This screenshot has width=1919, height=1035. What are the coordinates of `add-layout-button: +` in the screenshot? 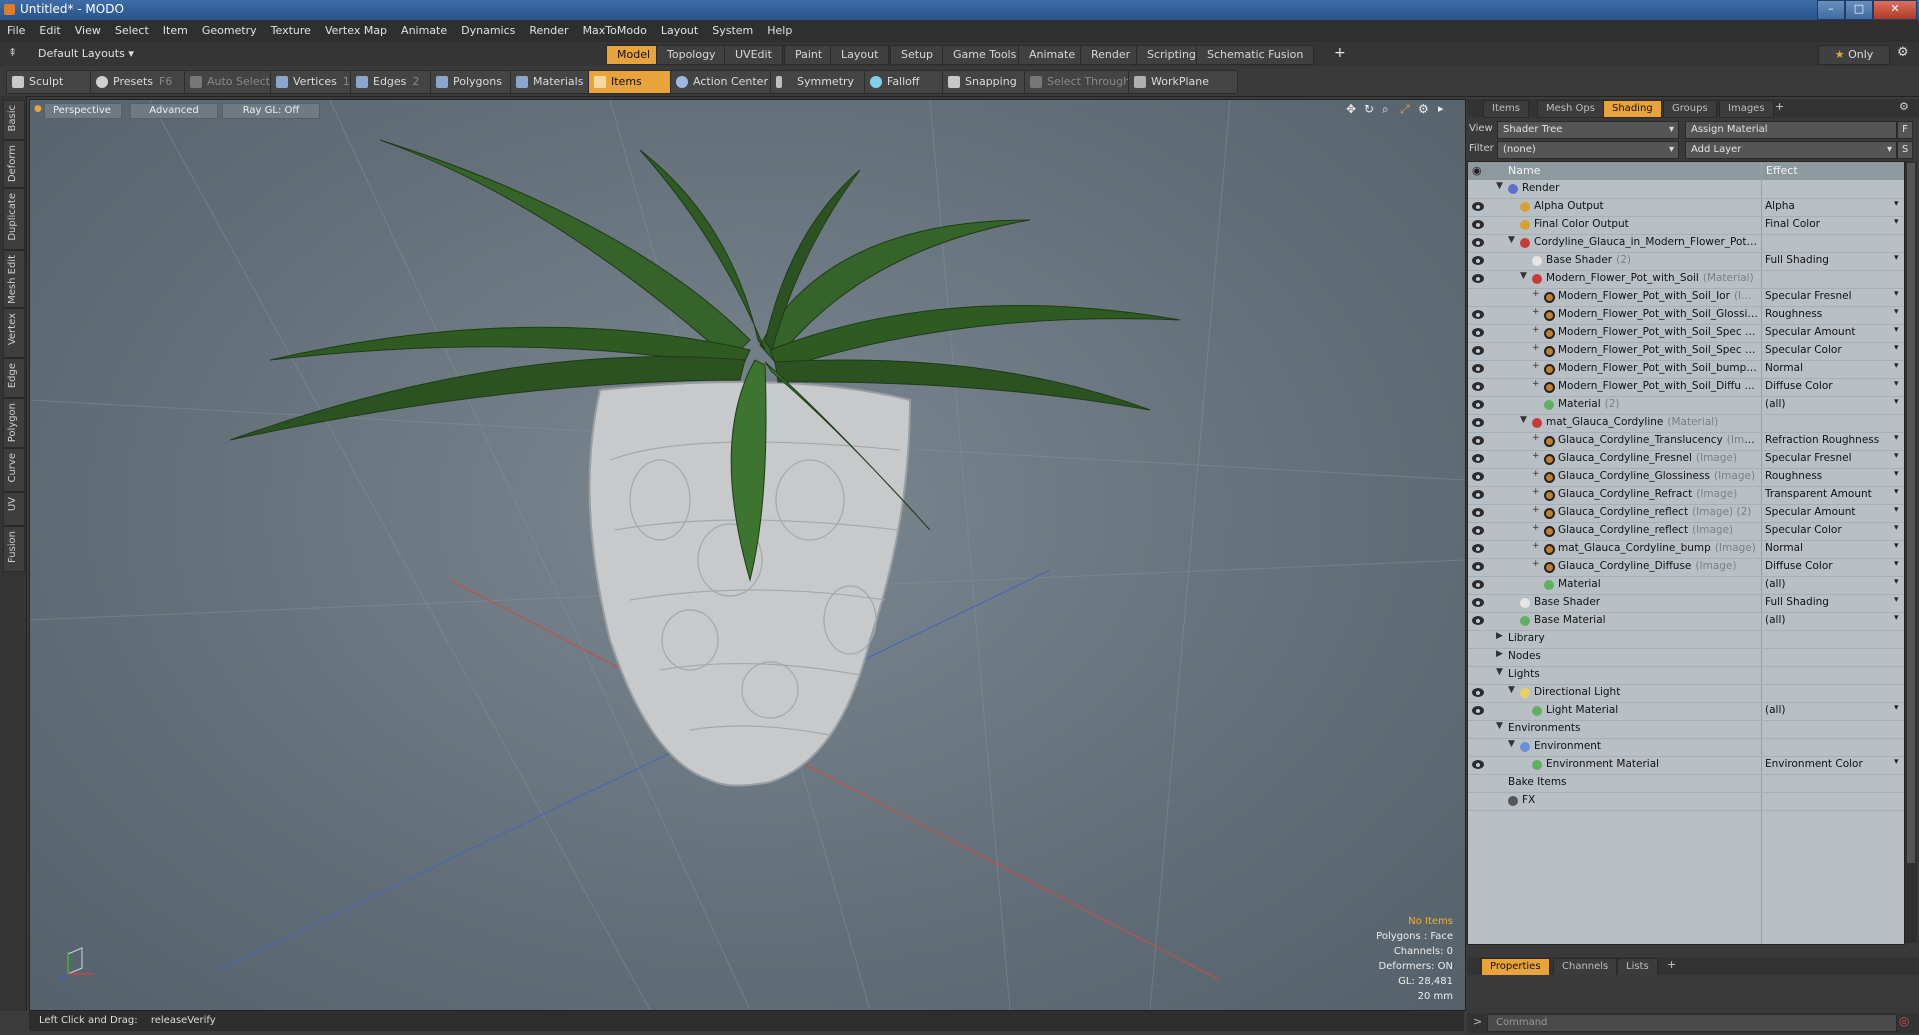 It's located at (1340, 53).